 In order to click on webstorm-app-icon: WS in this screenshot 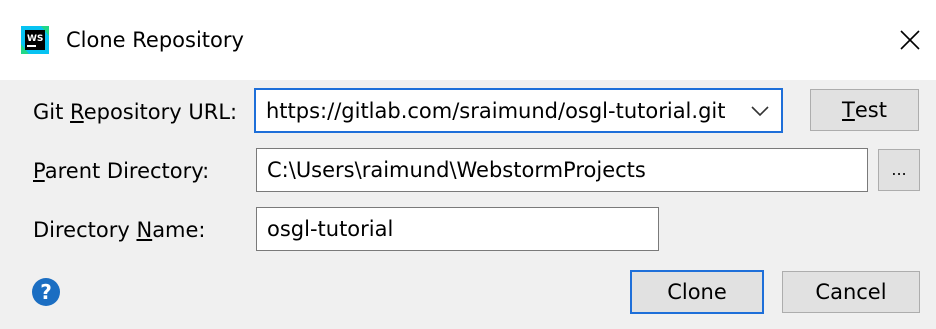, I will do `click(35, 40)`.